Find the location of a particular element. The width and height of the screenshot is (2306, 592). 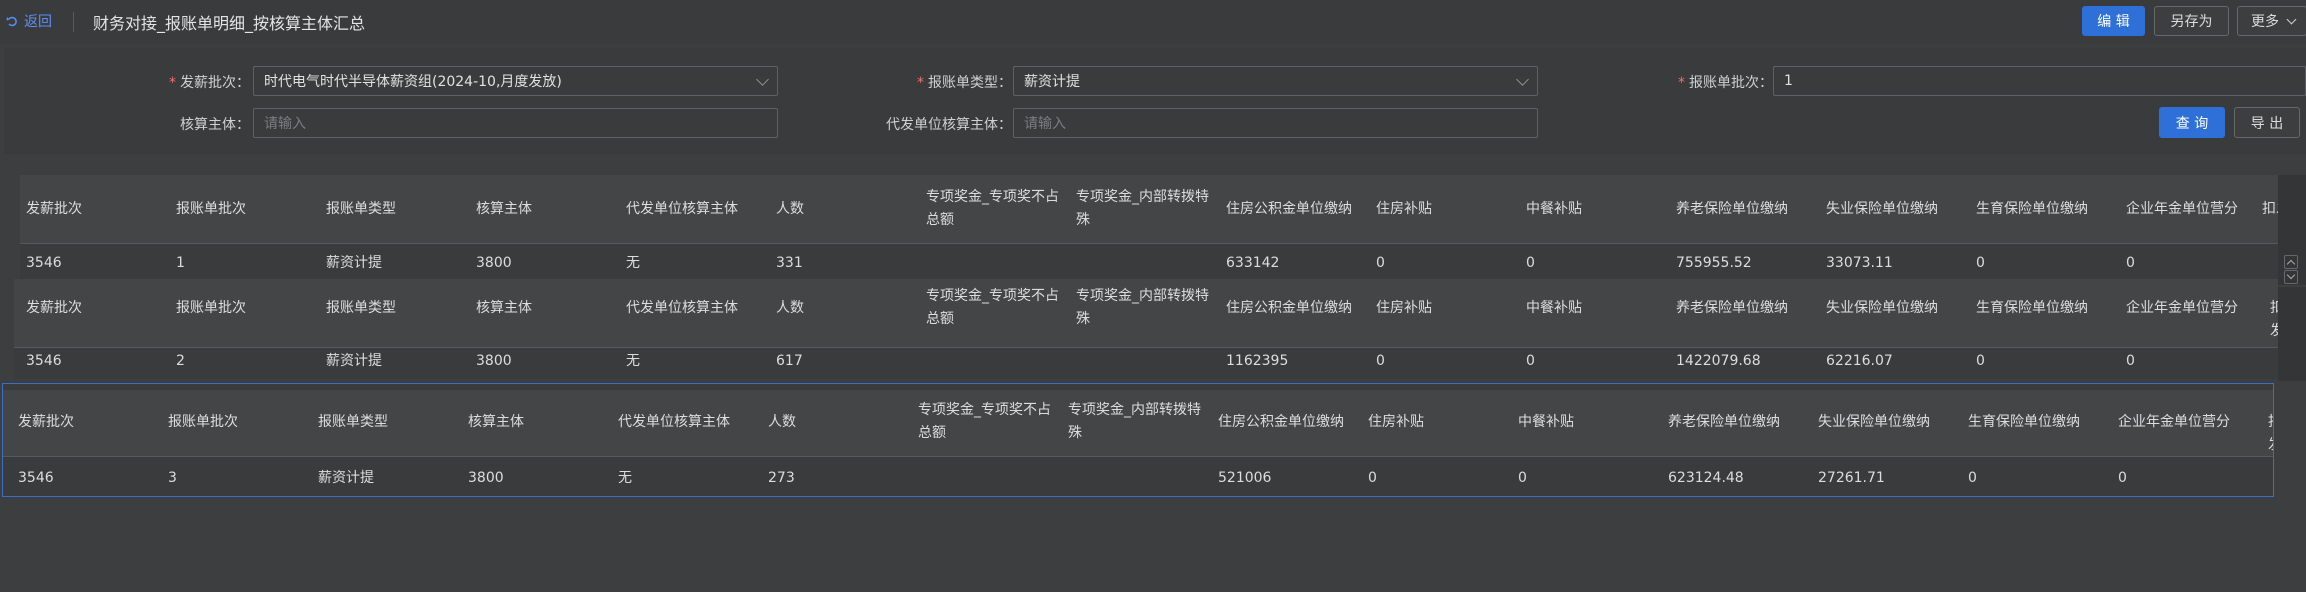

entity-input: 请输入 is located at coordinates (515, 123).